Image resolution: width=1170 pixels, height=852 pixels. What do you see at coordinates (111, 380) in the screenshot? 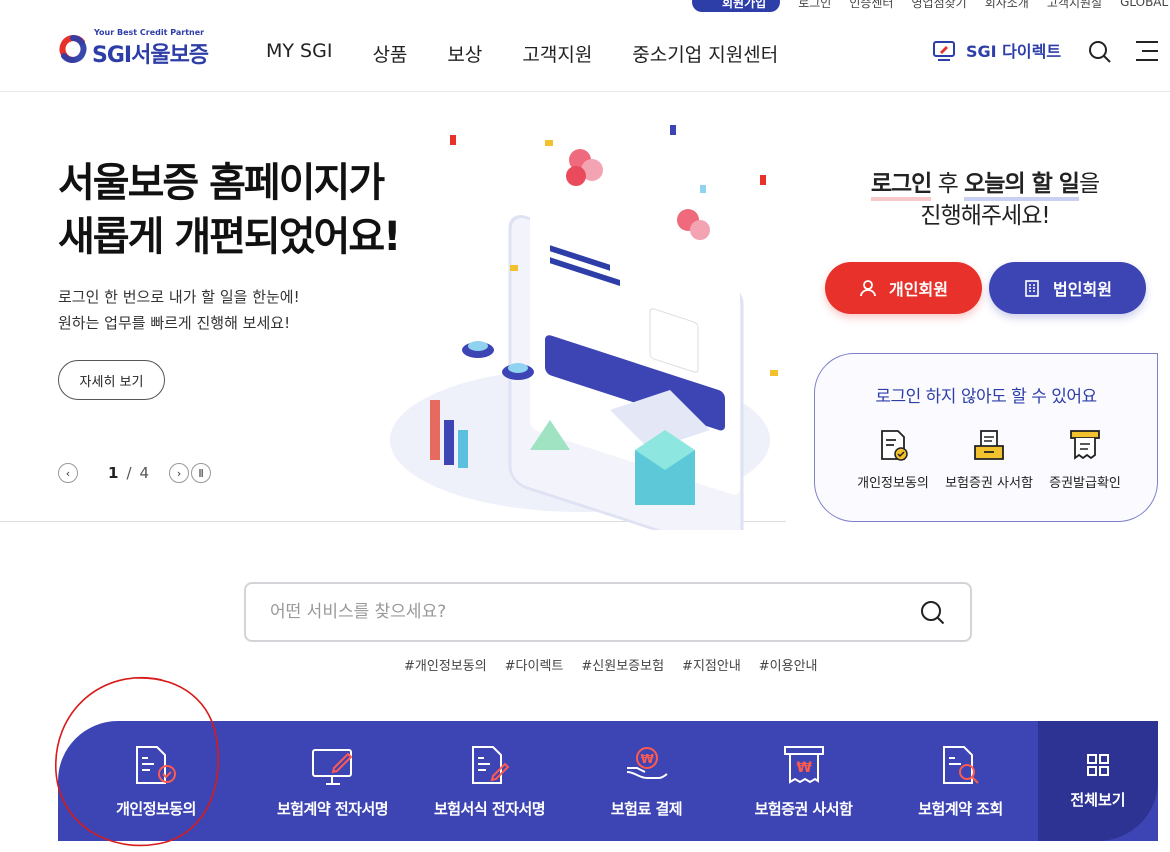
I see `detail-button: 자세히 보기` at bounding box center [111, 380].